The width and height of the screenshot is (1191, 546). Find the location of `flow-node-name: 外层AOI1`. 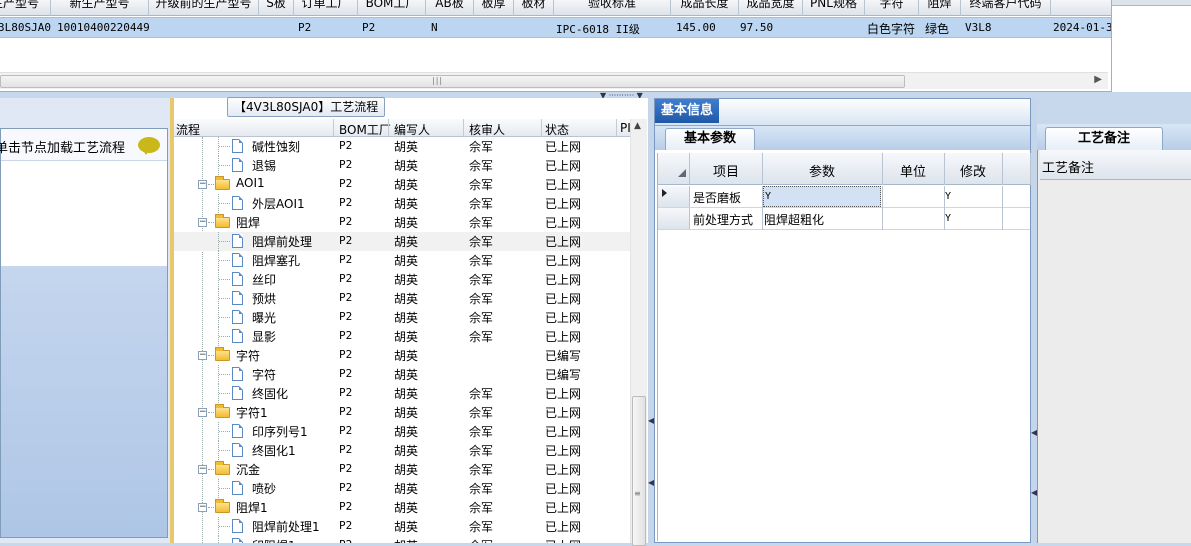

flow-node-name: 外层AOI1 is located at coordinates (278, 204).